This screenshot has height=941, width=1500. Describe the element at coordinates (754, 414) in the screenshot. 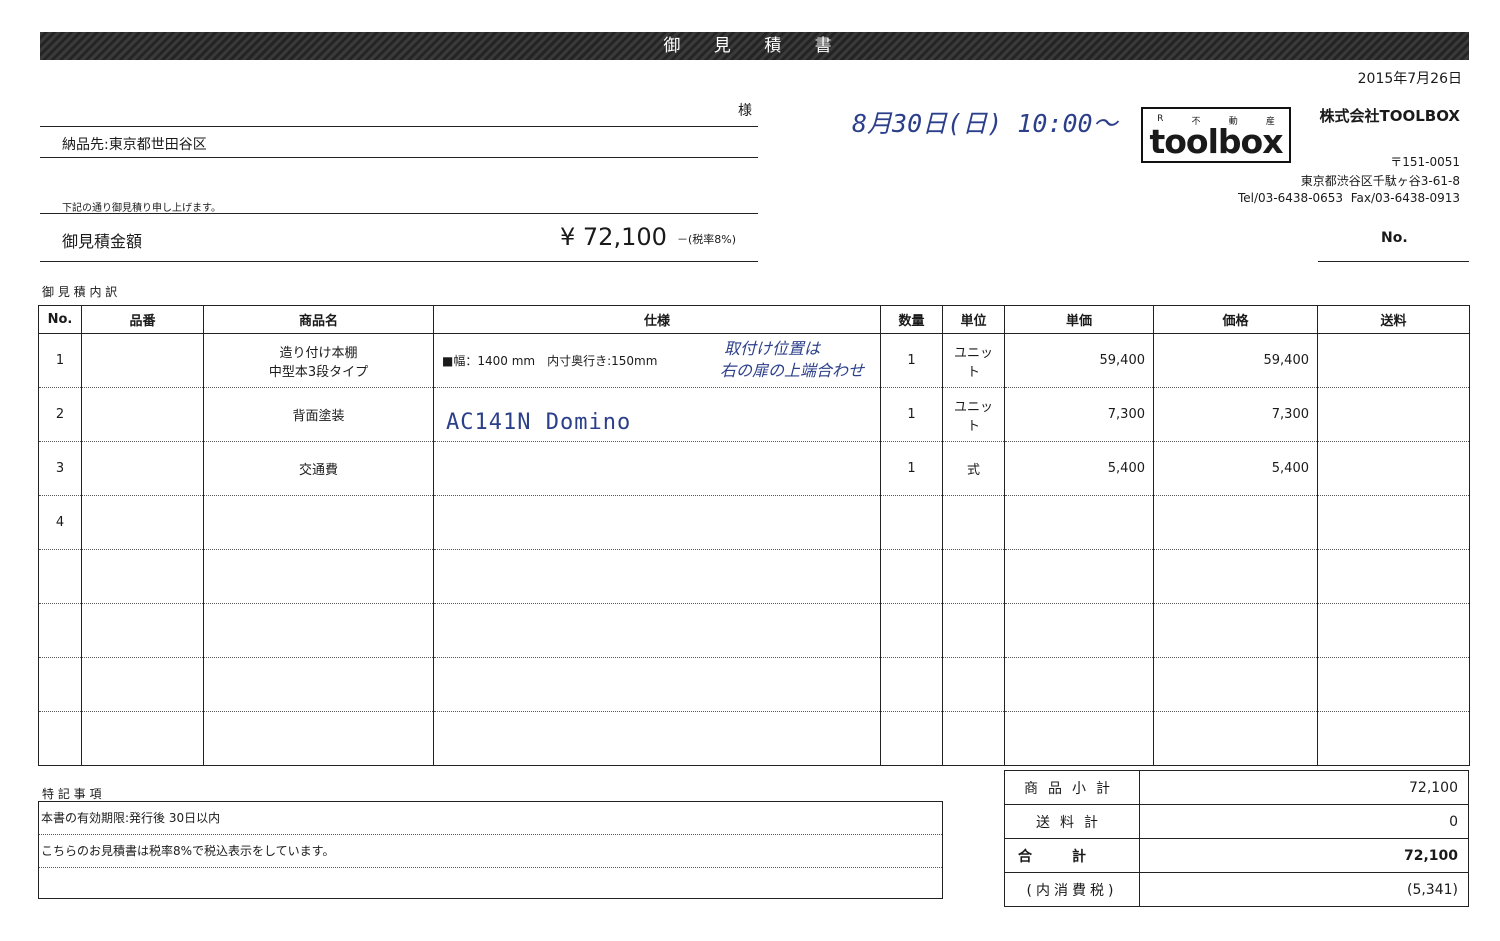

I see `table-row: 2 背面塗装 1 ユニット 7,300 7,300` at that location.